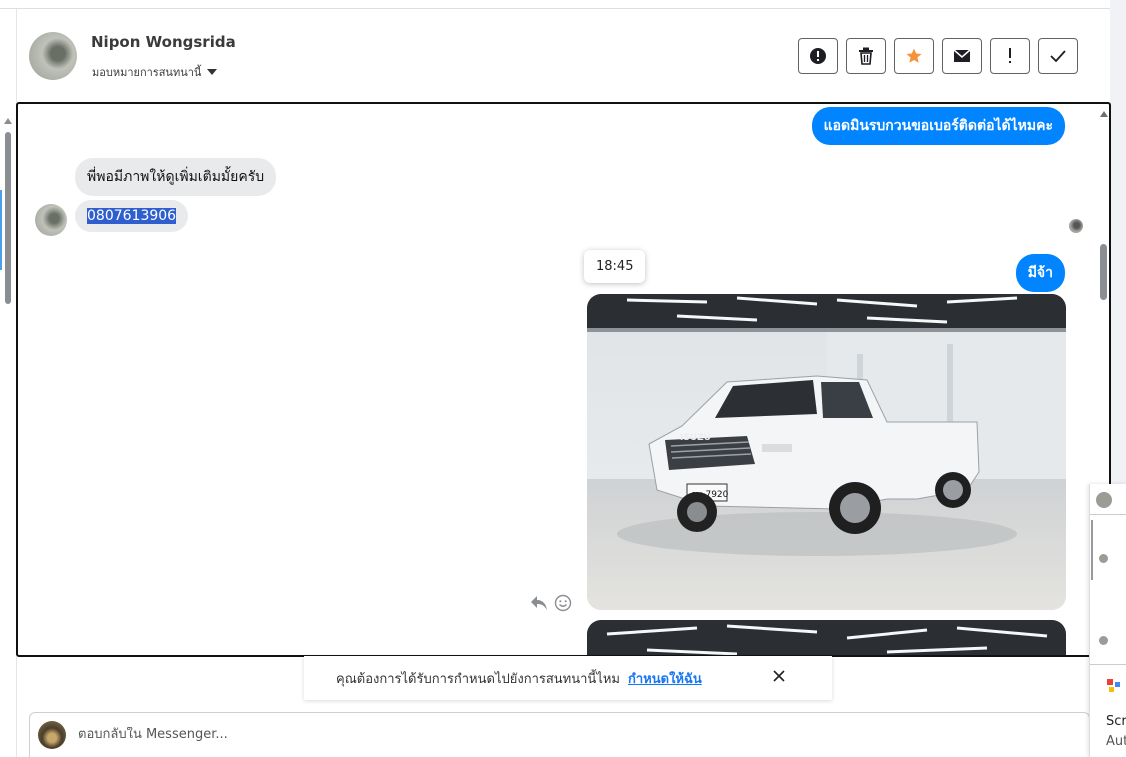  What do you see at coordinates (1104, 114) in the screenshot?
I see `thread-scroll-up-icon` at bounding box center [1104, 114].